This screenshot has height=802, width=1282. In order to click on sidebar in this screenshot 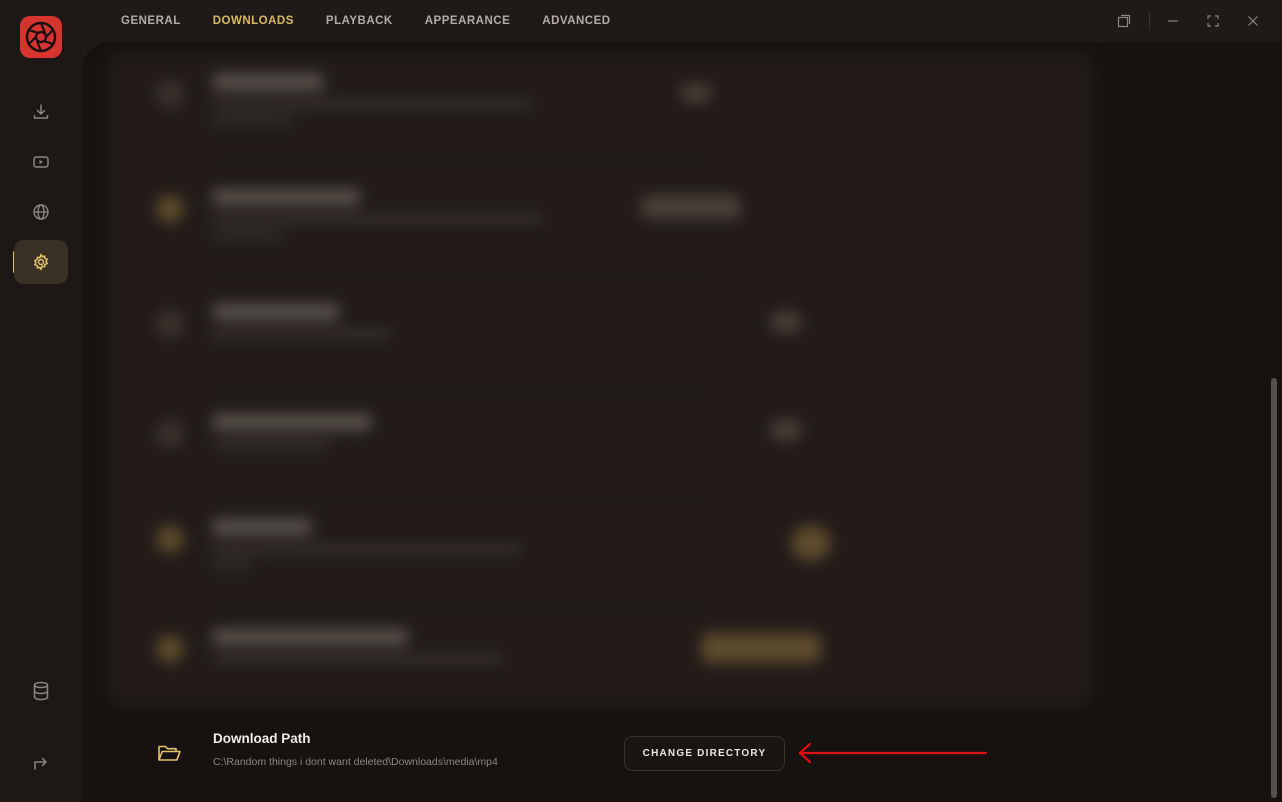, I will do `click(41, 401)`.